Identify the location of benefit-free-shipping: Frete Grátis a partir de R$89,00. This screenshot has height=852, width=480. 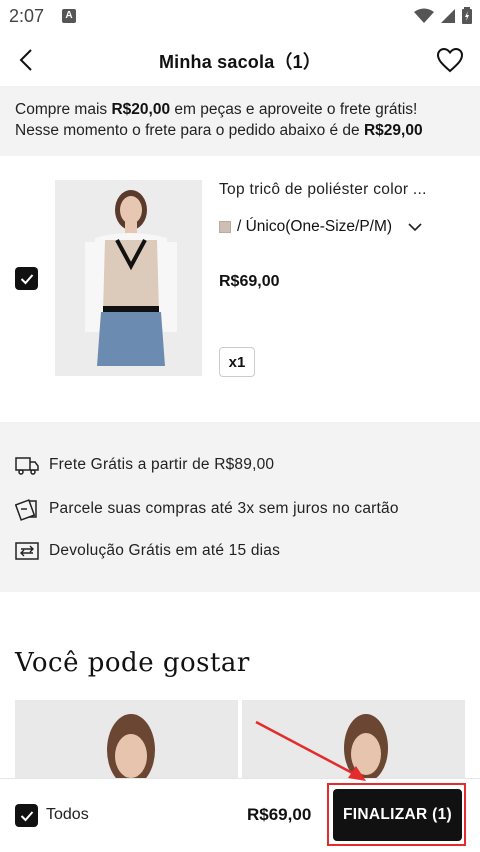
(144, 465).